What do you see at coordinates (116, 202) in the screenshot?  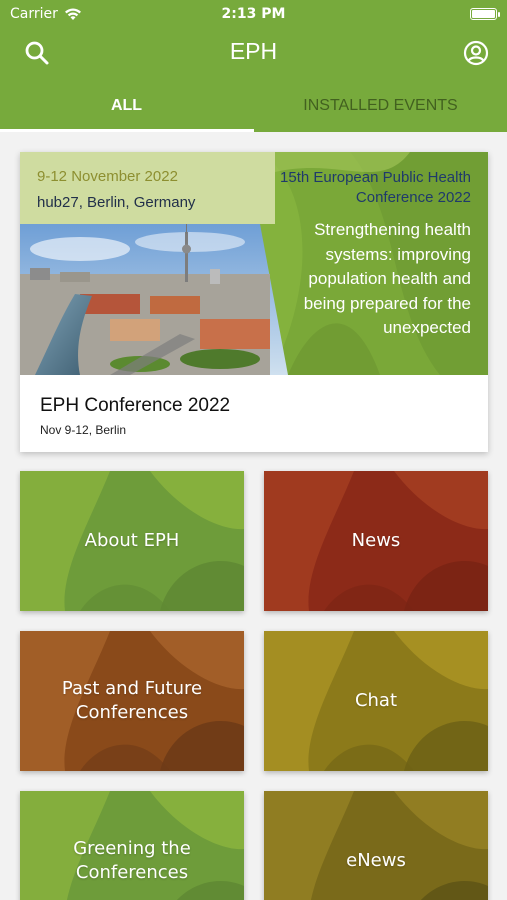 I see `event-venue: hub27, Berlin, Germany` at bounding box center [116, 202].